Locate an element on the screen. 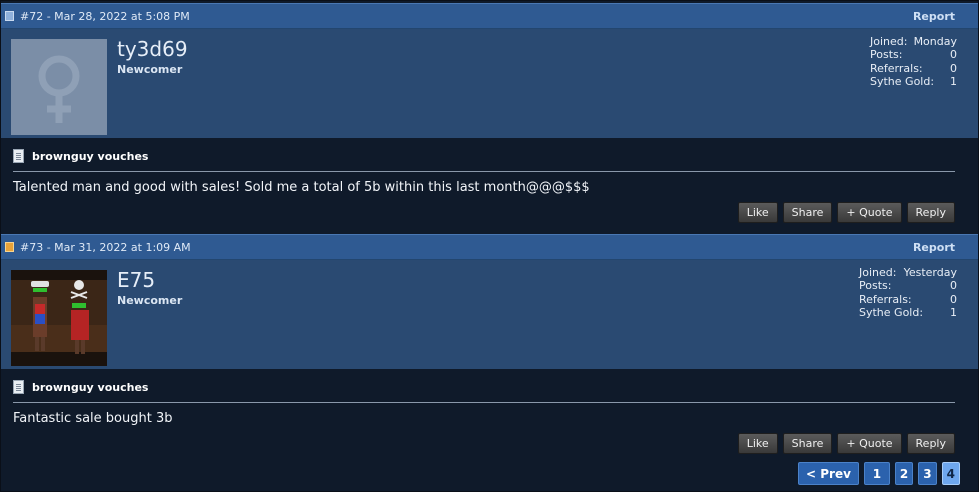  pagination: < Prev 1 2 3 4 is located at coordinates (879, 473).